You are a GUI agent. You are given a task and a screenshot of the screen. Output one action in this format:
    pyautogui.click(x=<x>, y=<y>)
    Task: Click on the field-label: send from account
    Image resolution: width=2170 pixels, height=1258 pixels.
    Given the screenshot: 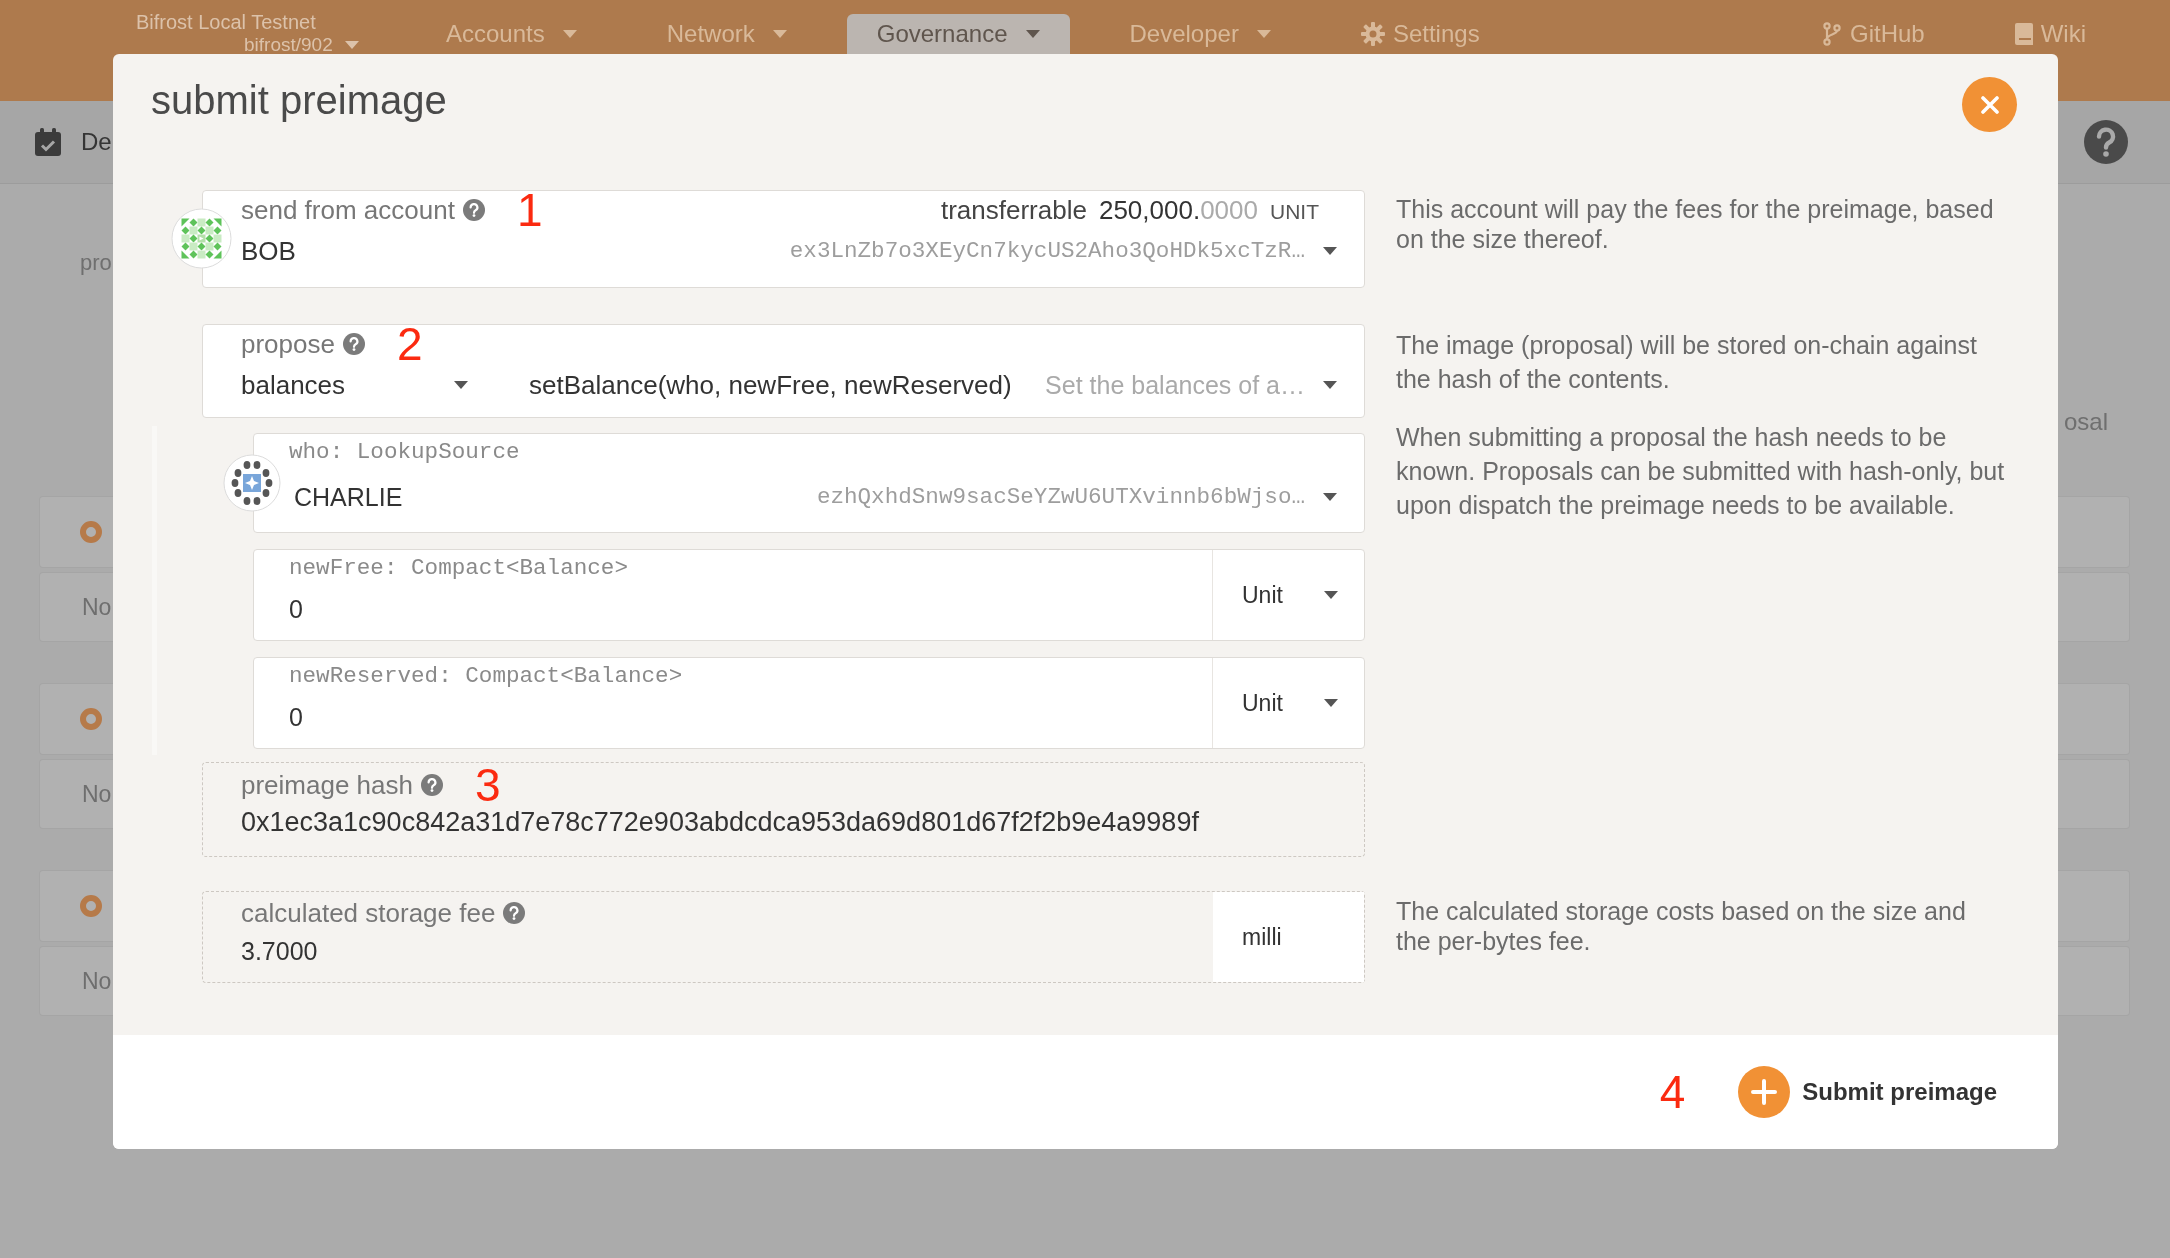 What is the action you would take?
    pyautogui.click(x=348, y=210)
    